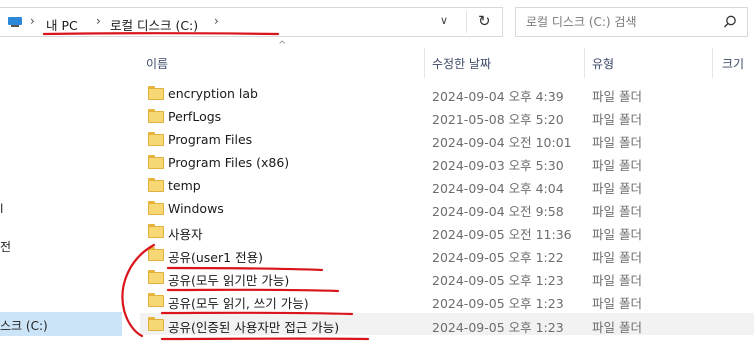  What do you see at coordinates (730, 22) in the screenshot?
I see `search-icon` at bounding box center [730, 22].